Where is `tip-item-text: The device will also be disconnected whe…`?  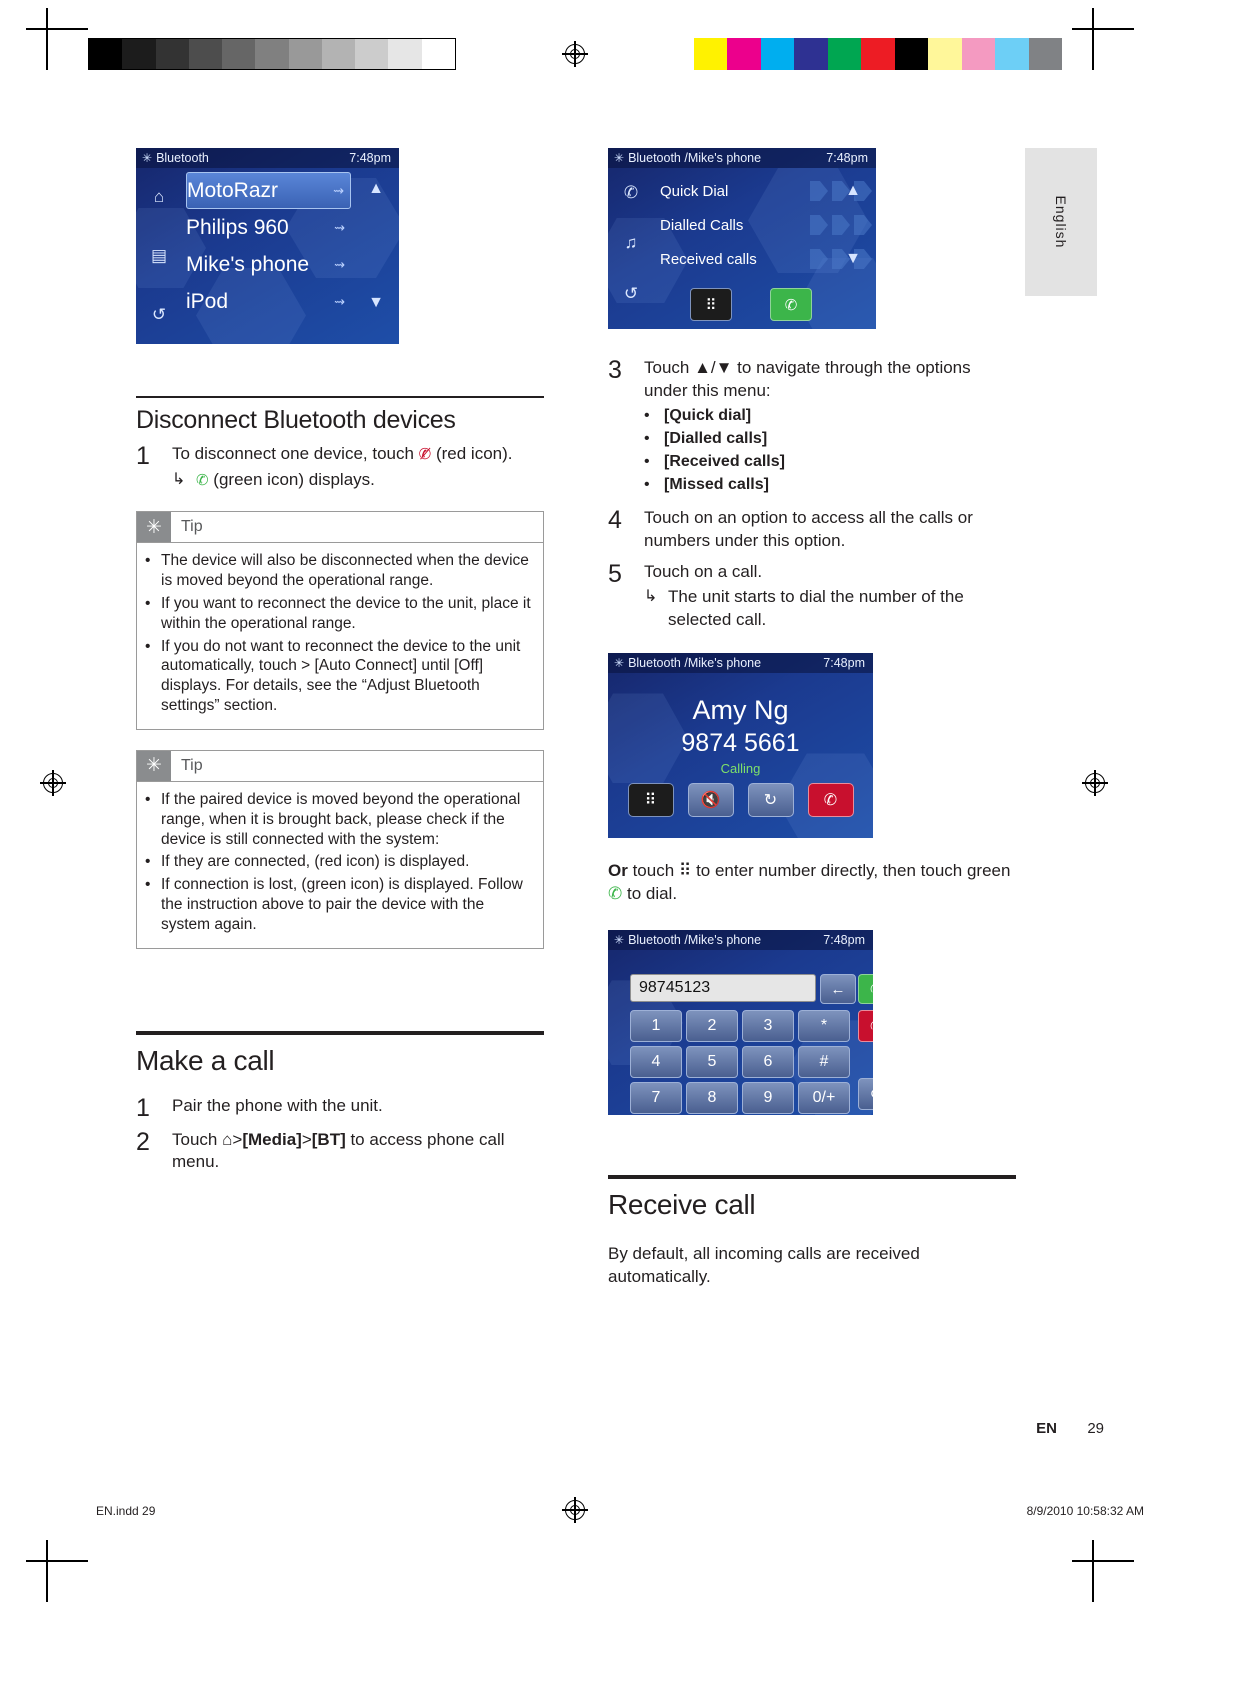 tip-item-text: The device will also be disconnected whe… is located at coordinates (345, 571).